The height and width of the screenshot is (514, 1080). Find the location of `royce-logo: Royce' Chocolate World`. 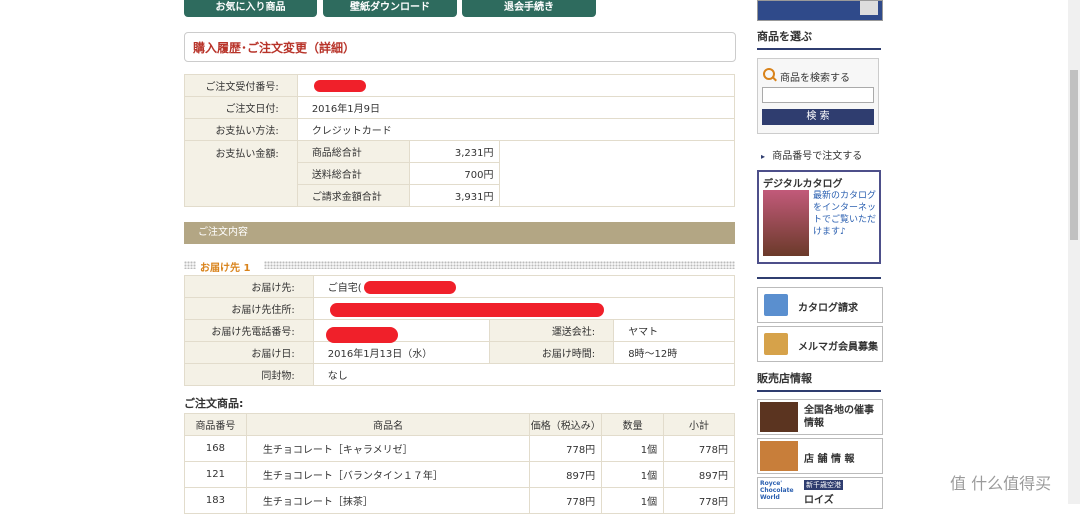

royce-logo: Royce' Chocolate World is located at coordinates (777, 490).